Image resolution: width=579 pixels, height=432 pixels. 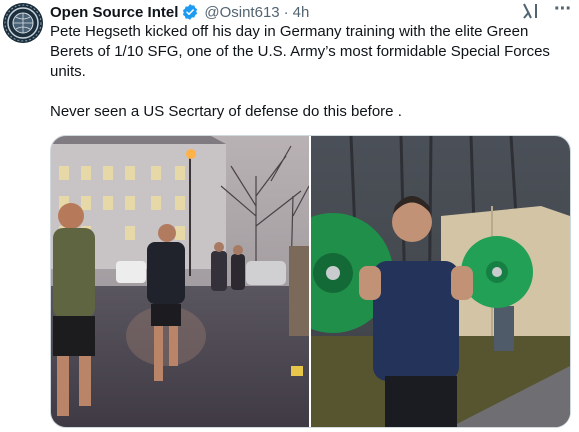 I want to click on timestamp: 4h, so click(x=301, y=12).